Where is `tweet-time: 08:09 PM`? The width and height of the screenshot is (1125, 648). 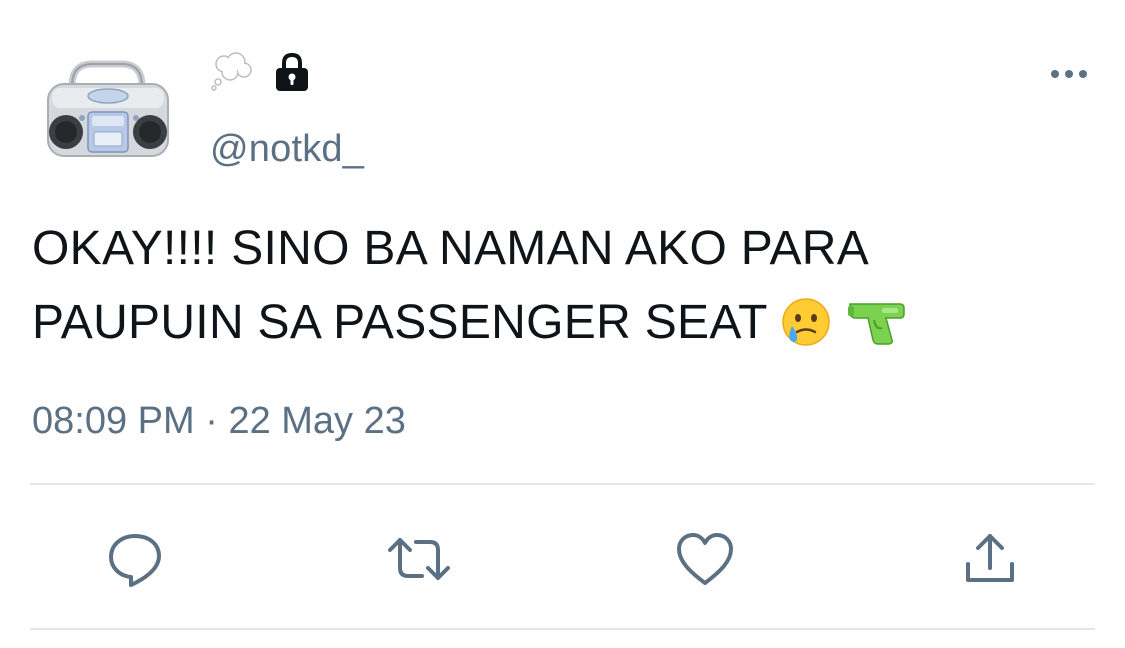 tweet-time: 08:09 PM is located at coordinates (113, 421).